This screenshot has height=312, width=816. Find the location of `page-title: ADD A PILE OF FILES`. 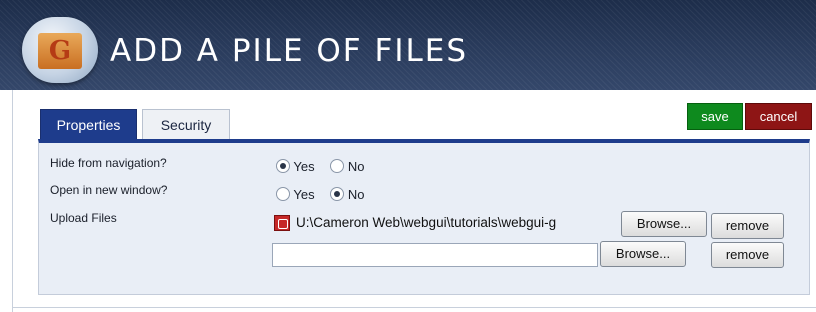

page-title: ADD A PILE OF FILES is located at coordinates (289, 51).